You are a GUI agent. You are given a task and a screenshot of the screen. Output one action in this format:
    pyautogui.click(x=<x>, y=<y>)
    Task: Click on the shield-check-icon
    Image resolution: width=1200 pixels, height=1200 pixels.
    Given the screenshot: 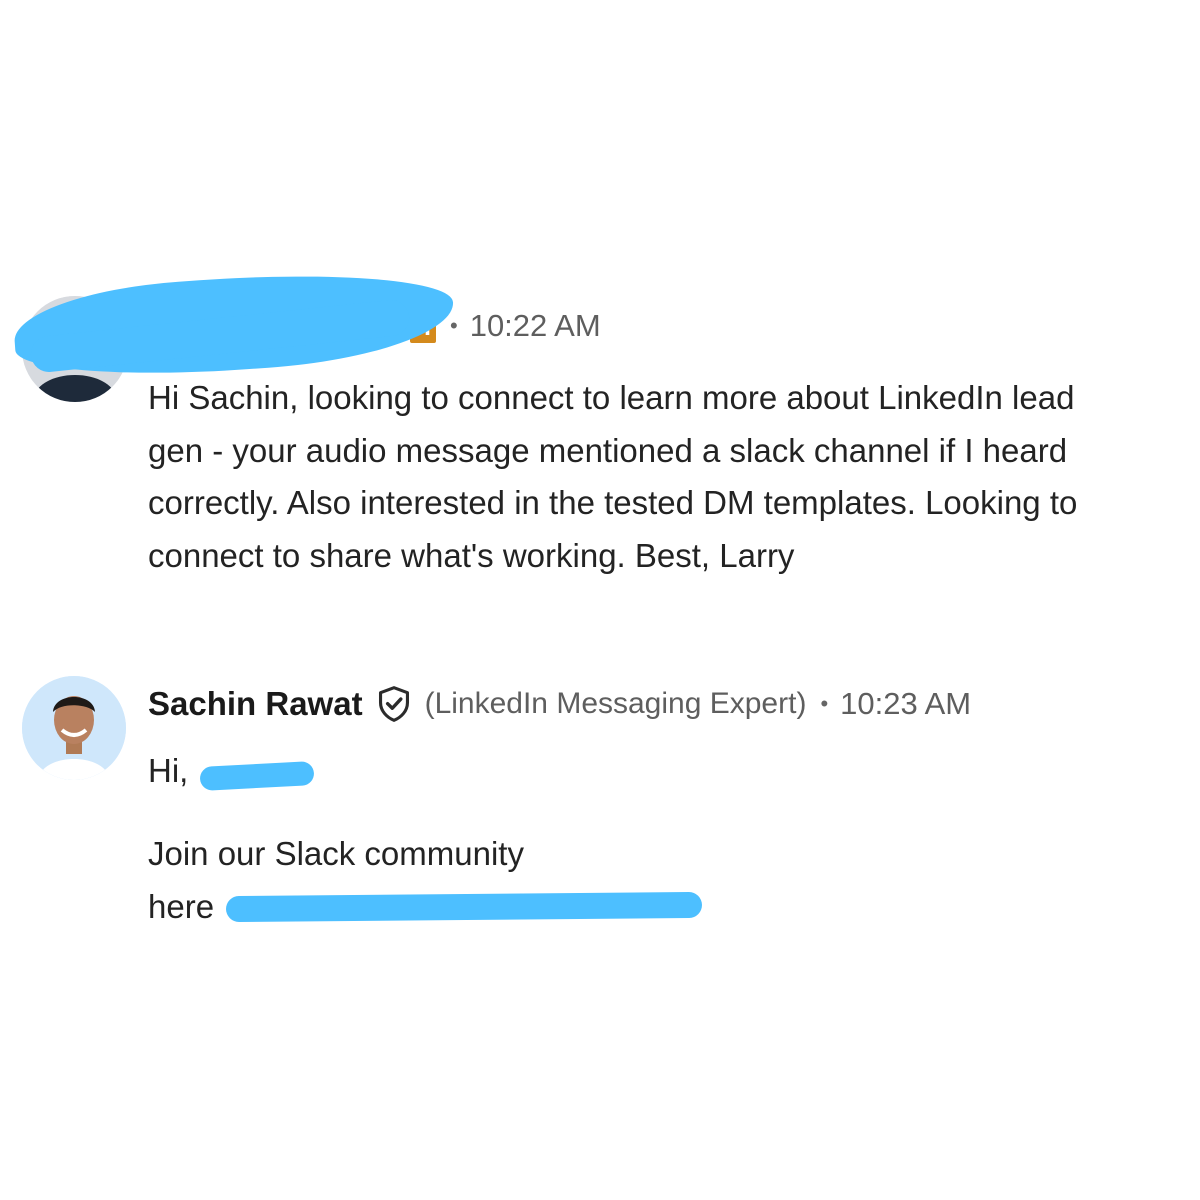 What is the action you would take?
    pyautogui.click(x=393, y=704)
    